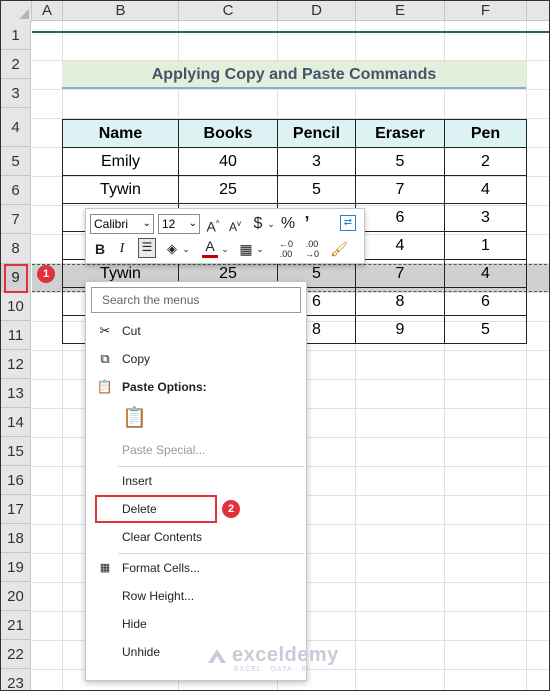  Describe the element at coordinates (16, 249) in the screenshot. I see `row-header-8: 8` at that location.